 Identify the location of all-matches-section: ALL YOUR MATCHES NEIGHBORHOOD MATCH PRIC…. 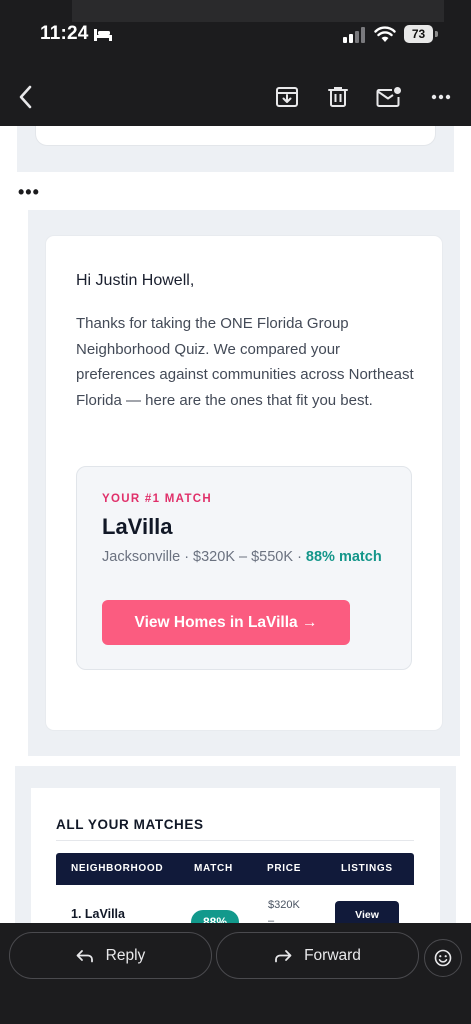
(235, 844).